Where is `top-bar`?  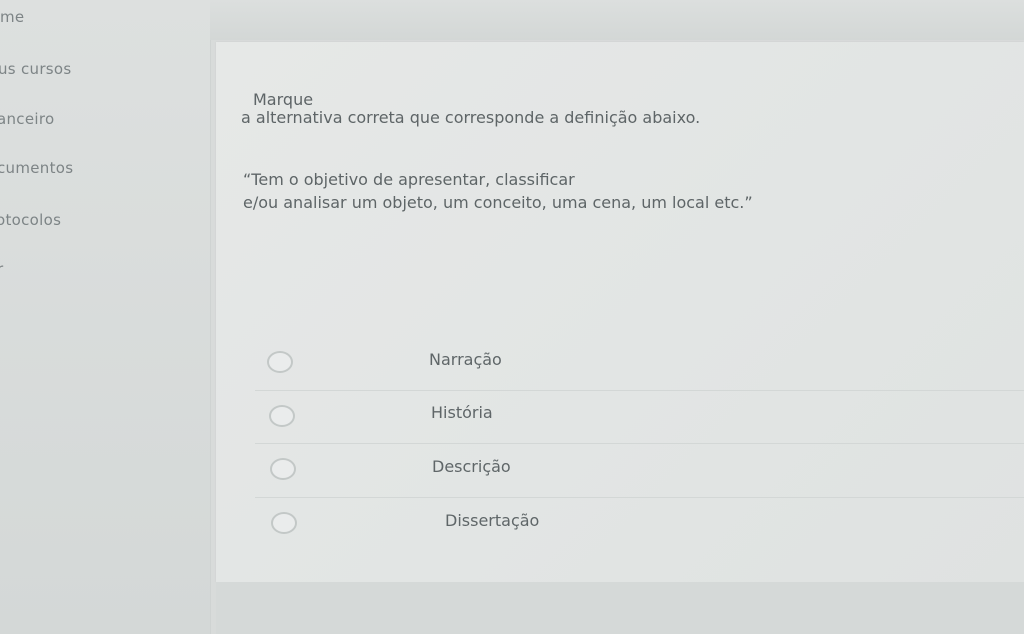
top-bar is located at coordinates (617, 20).